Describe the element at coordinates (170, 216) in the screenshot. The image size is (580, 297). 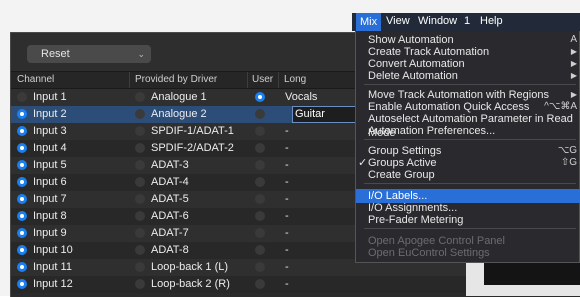
I see `driver-cell: ADAT-6` at that location.